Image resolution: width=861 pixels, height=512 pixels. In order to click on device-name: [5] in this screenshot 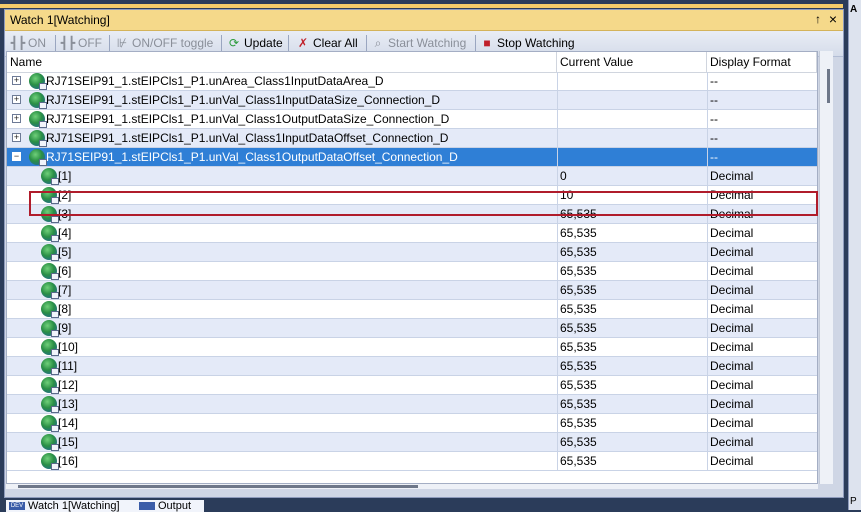, I will do `click(65, 252)`.